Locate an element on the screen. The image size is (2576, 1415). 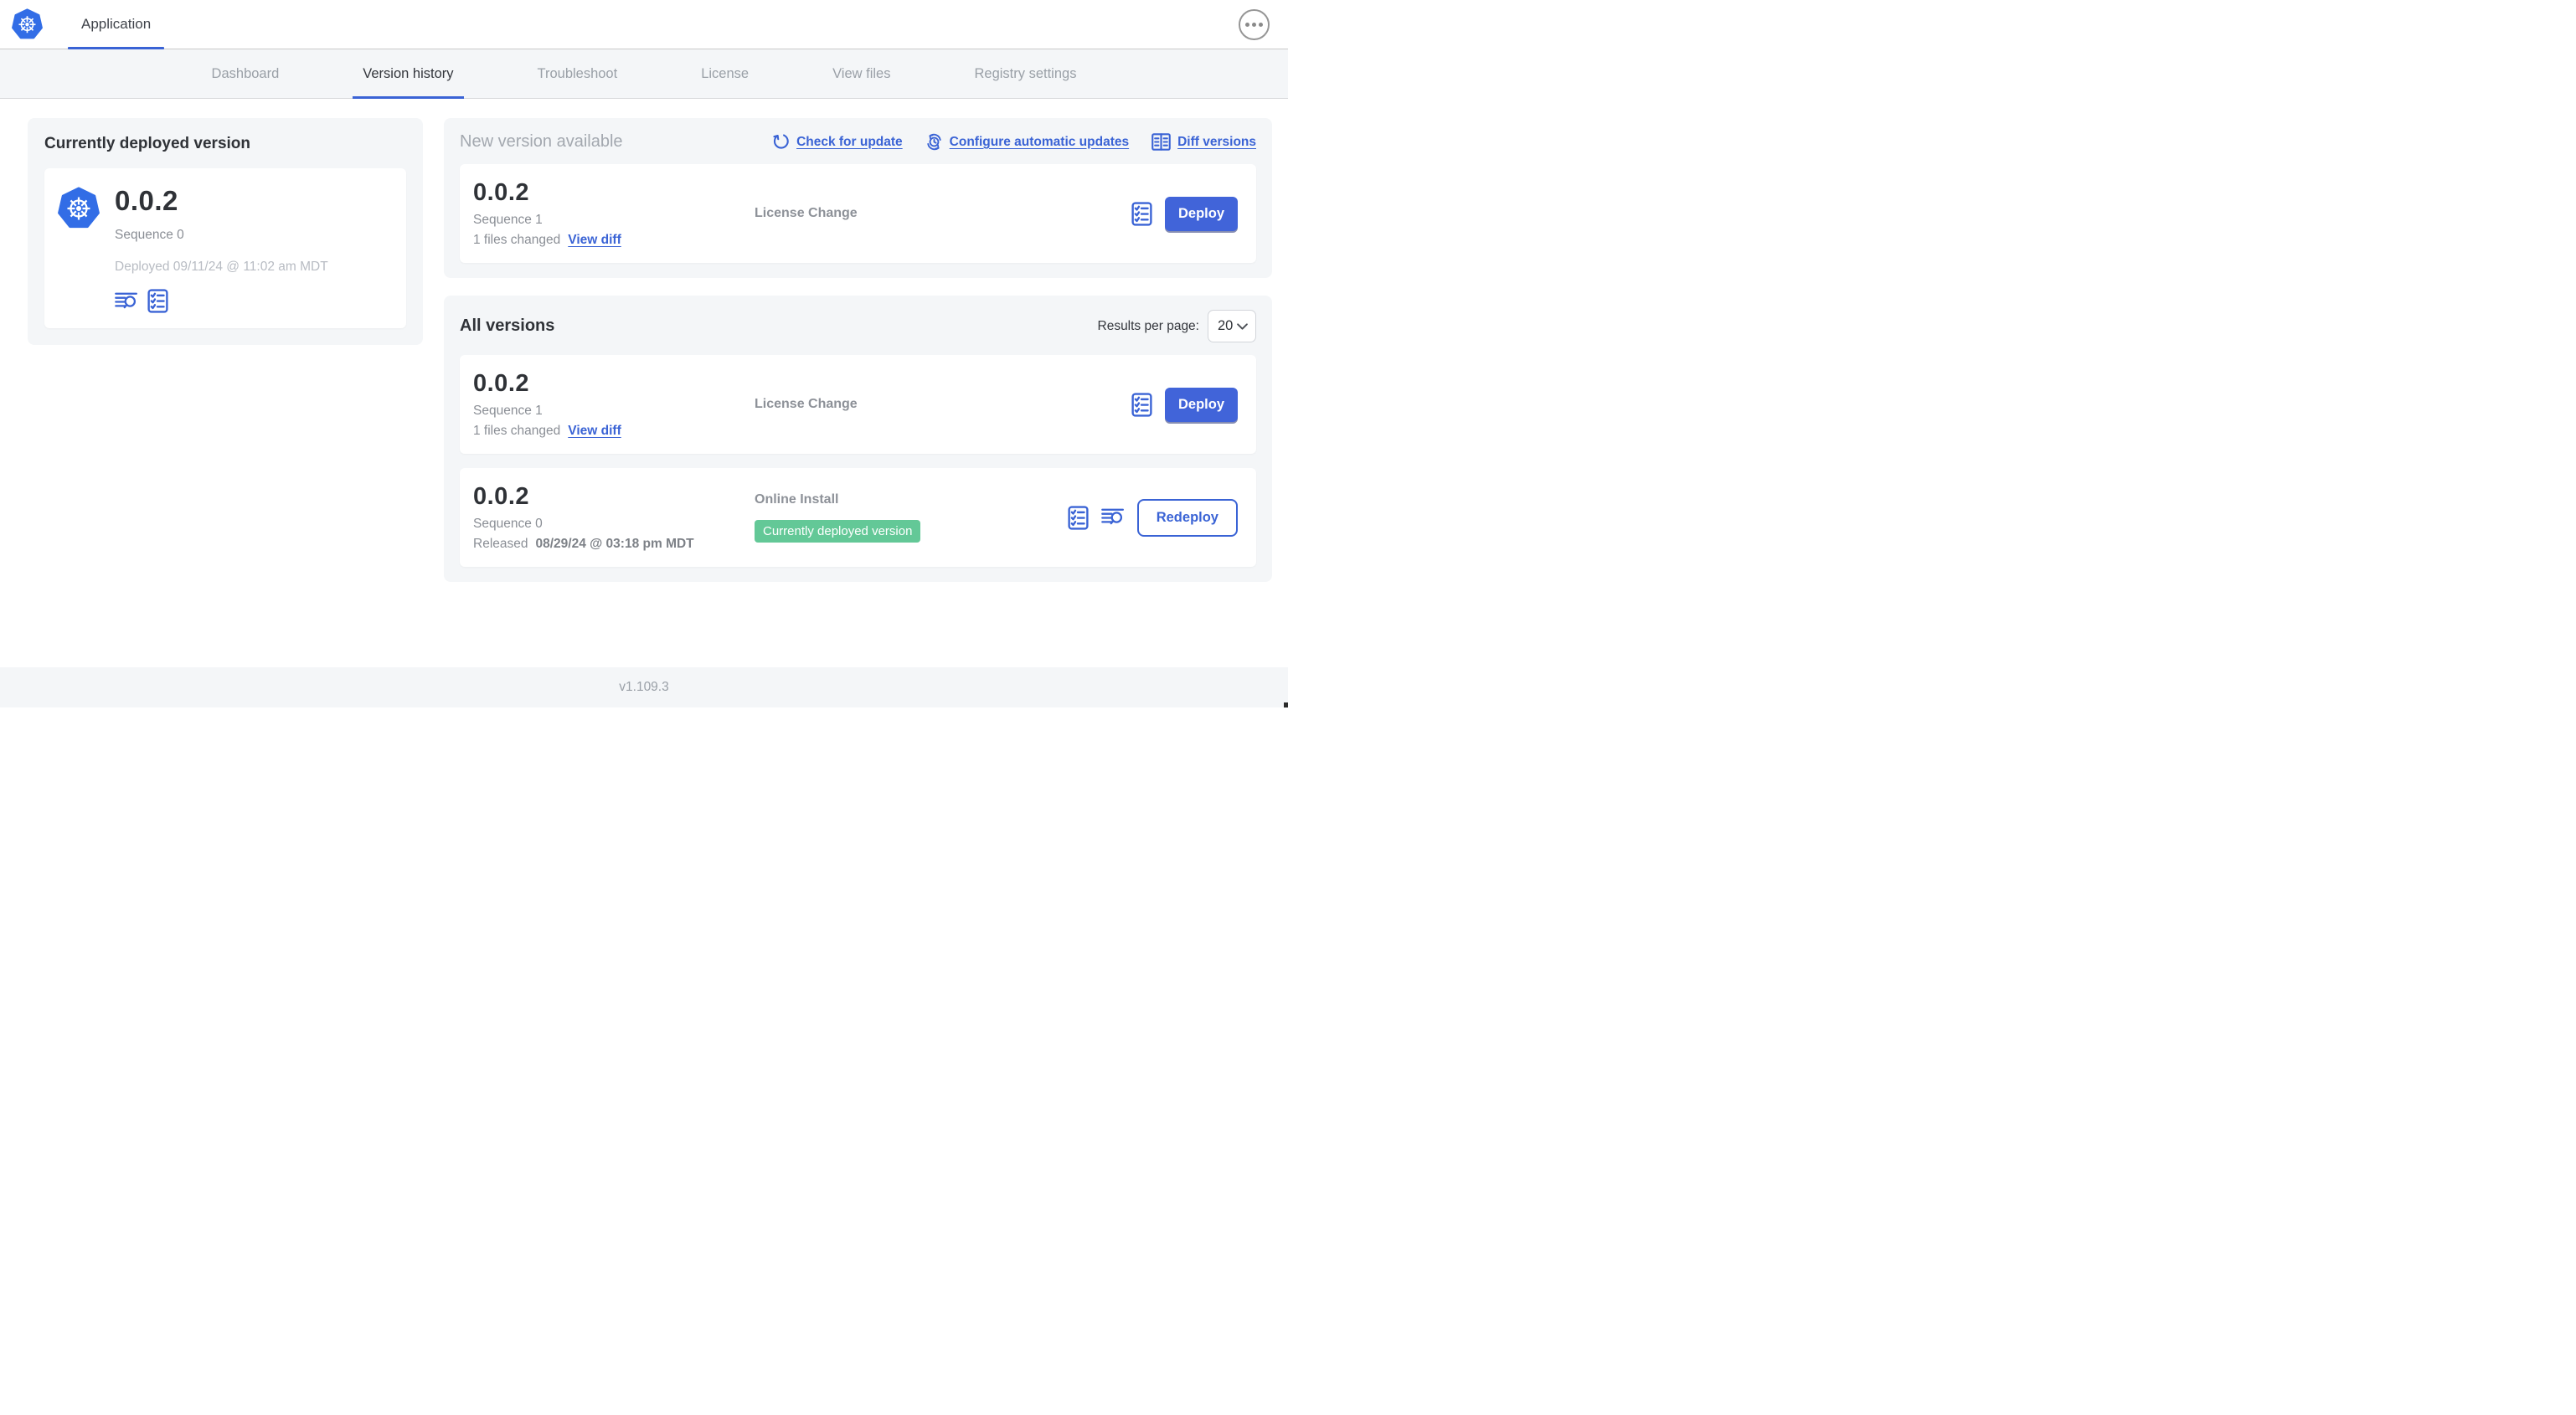
clock-refresh-icon is located at coordinates (934, 142).